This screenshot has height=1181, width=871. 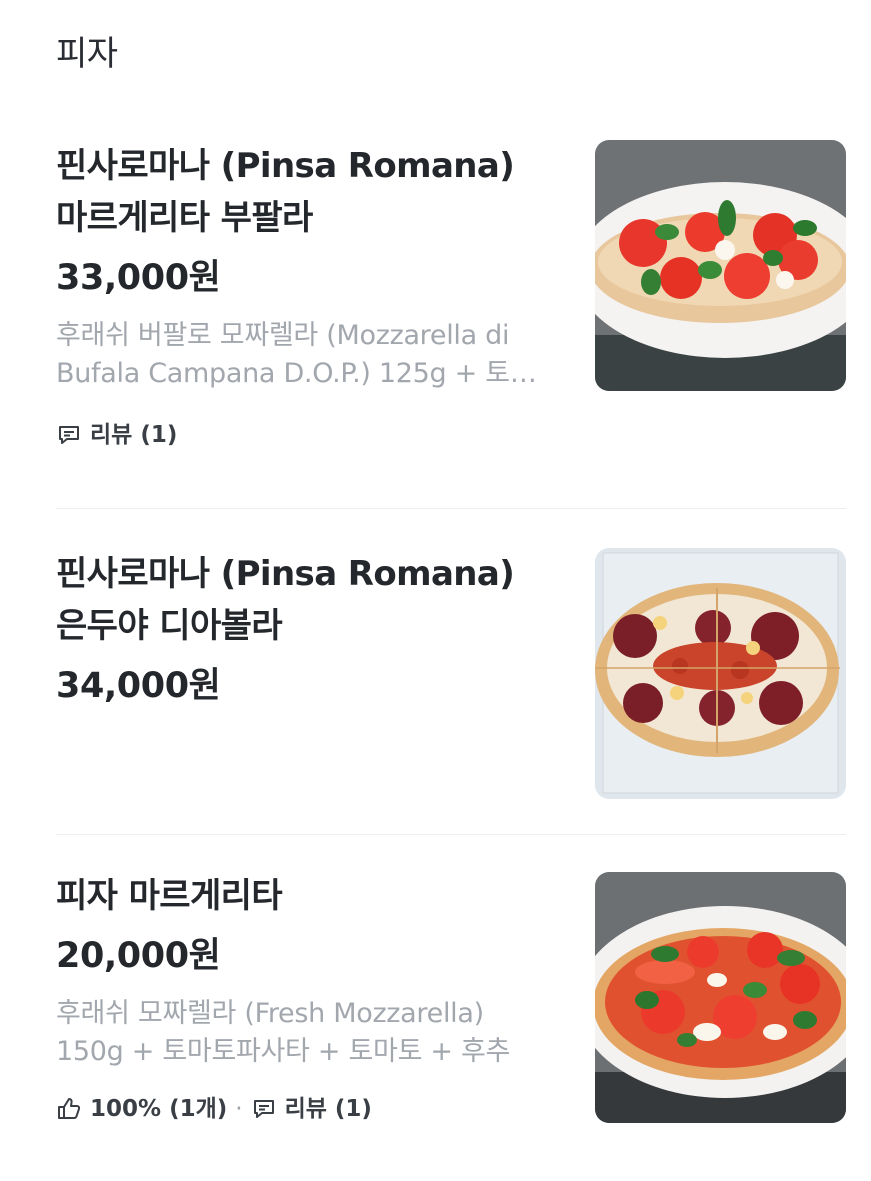 I want to click on pinsa-nduja-diavola-photo, so click(x=720, y=673).